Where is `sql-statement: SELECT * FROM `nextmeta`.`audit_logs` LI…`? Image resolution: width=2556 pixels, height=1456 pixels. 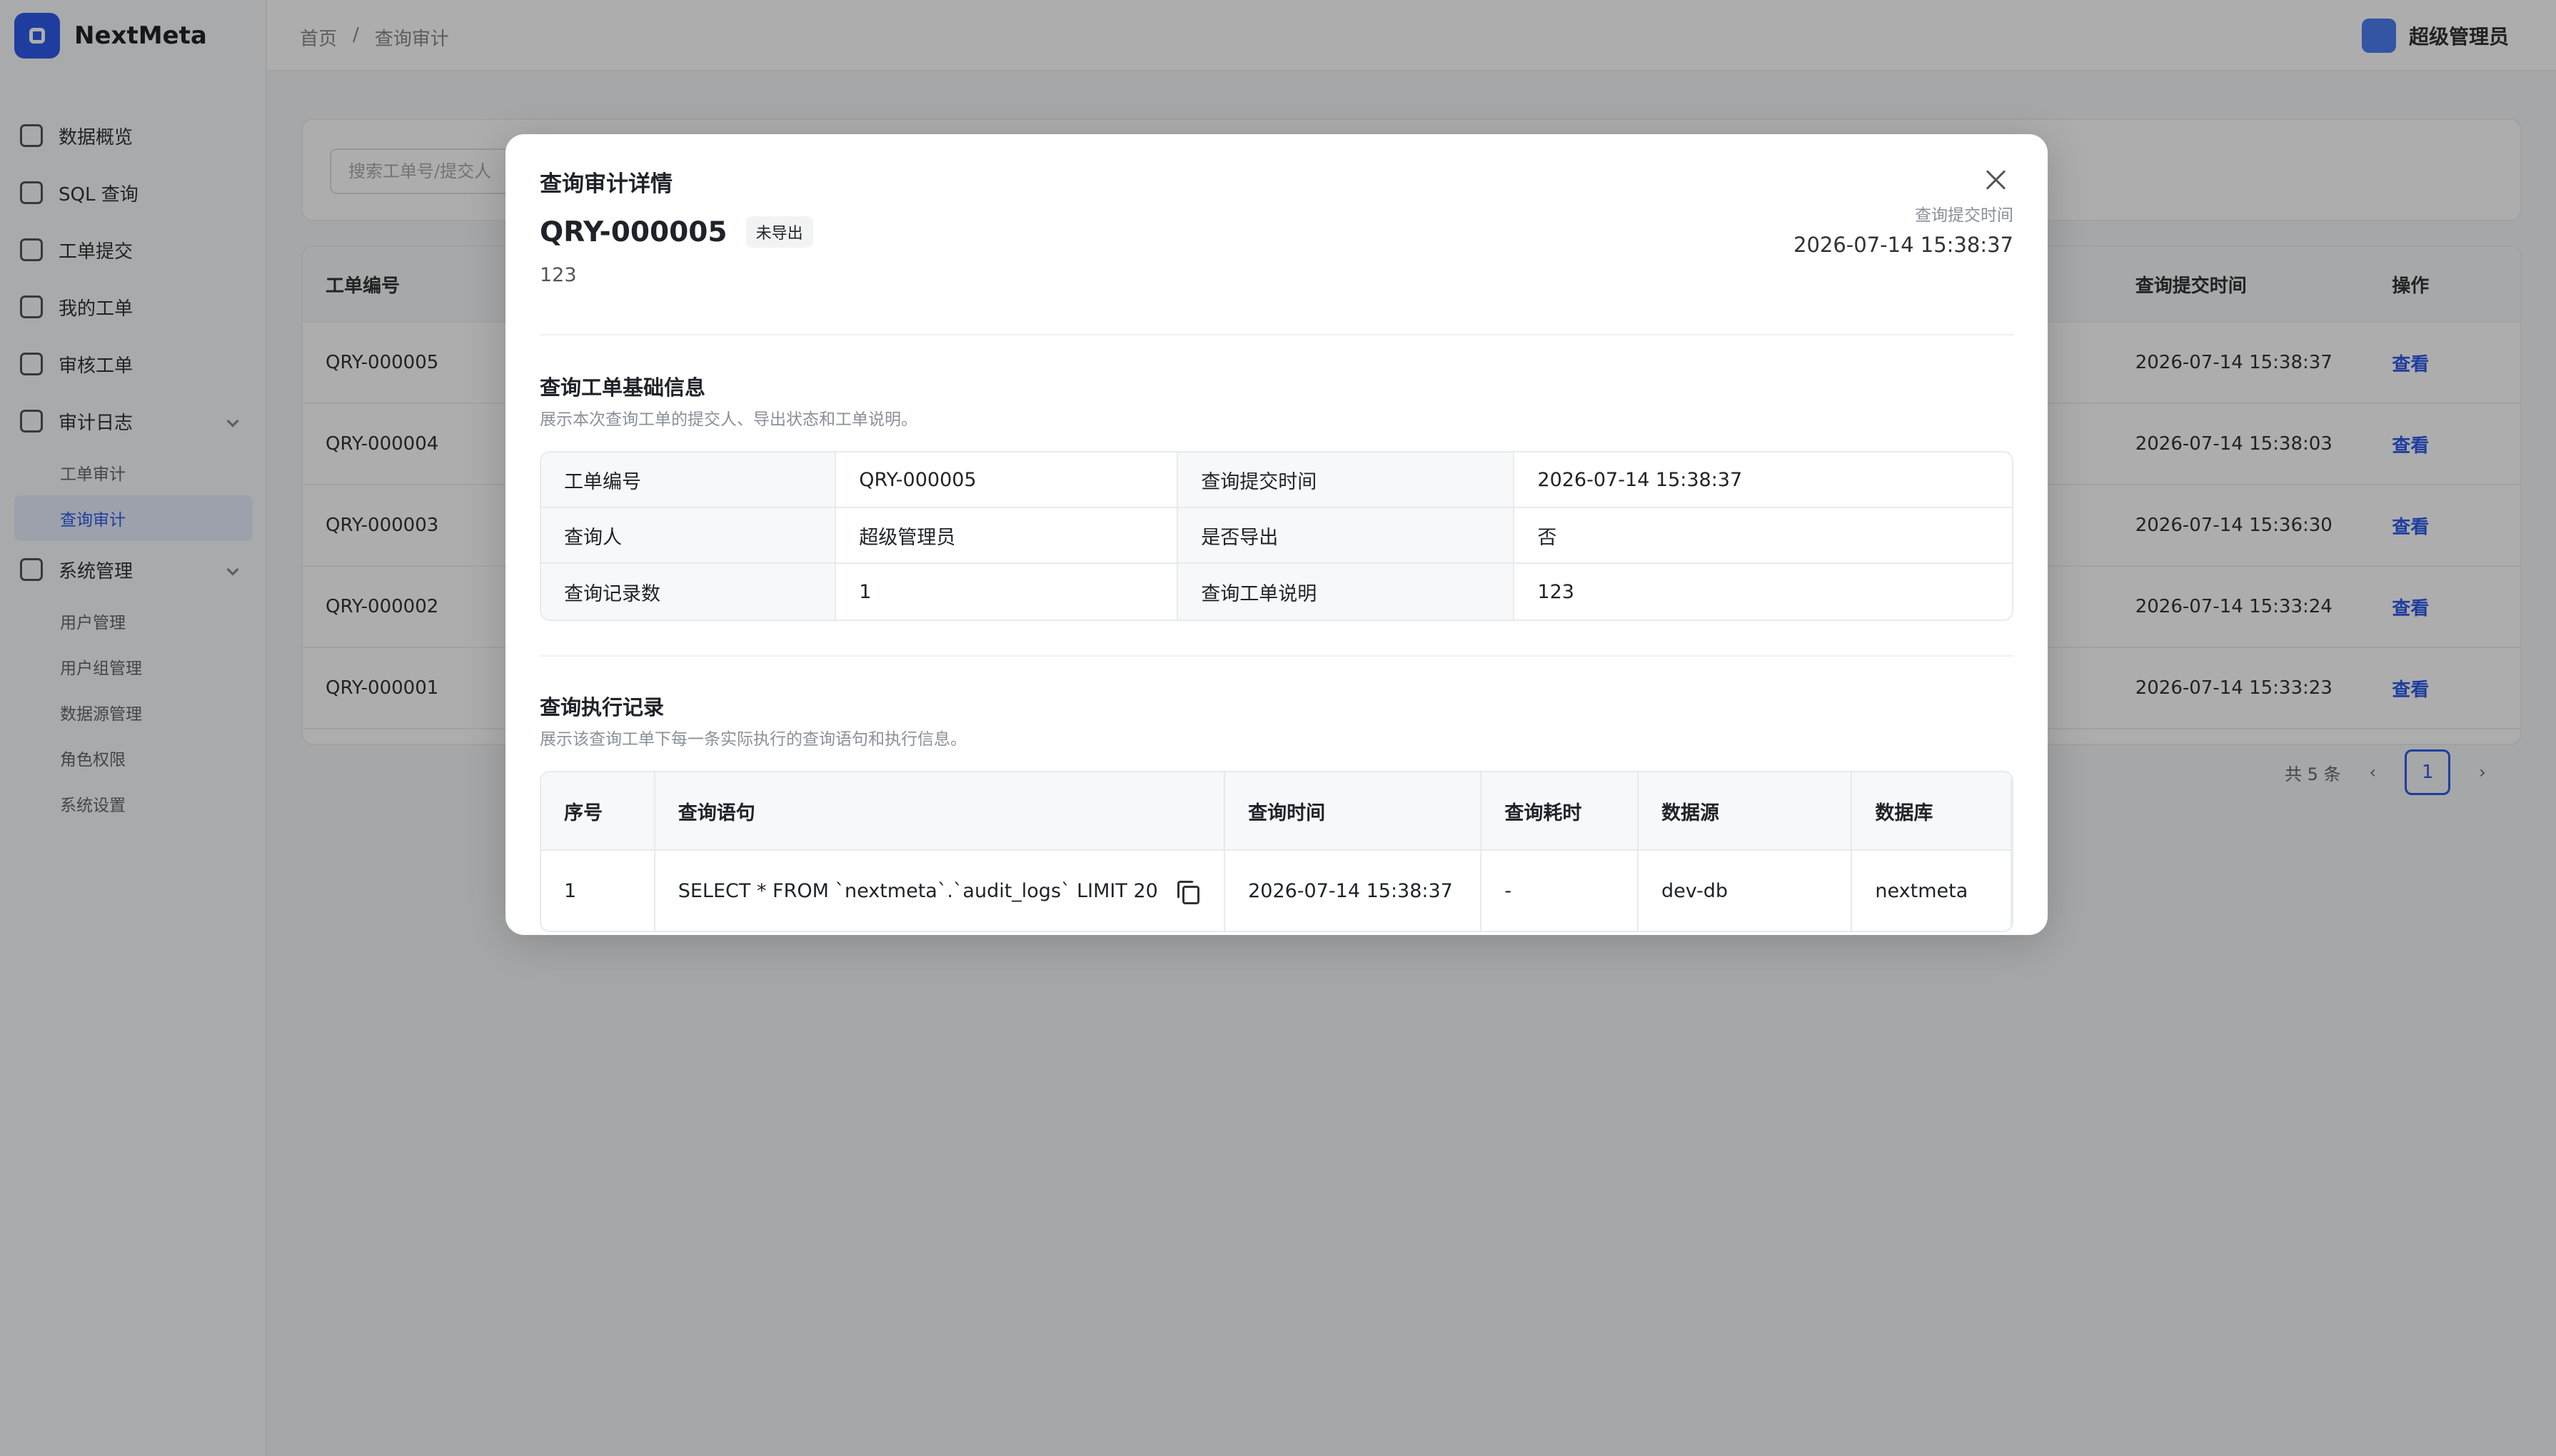 sql-statement: SELECT * FROM `nextmeta`.`audit_logs` LI… is located at coordinates (918, 890).